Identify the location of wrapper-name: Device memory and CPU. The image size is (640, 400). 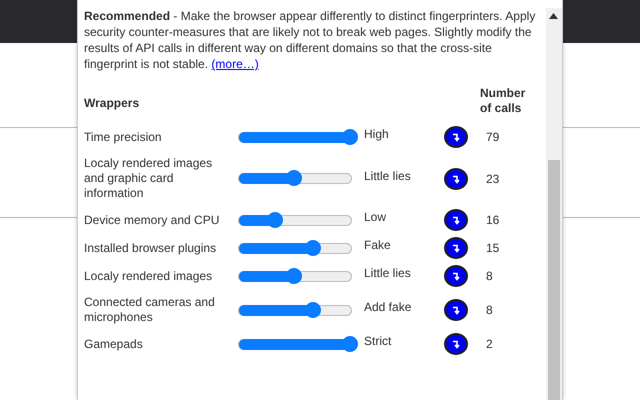
(152, 220).